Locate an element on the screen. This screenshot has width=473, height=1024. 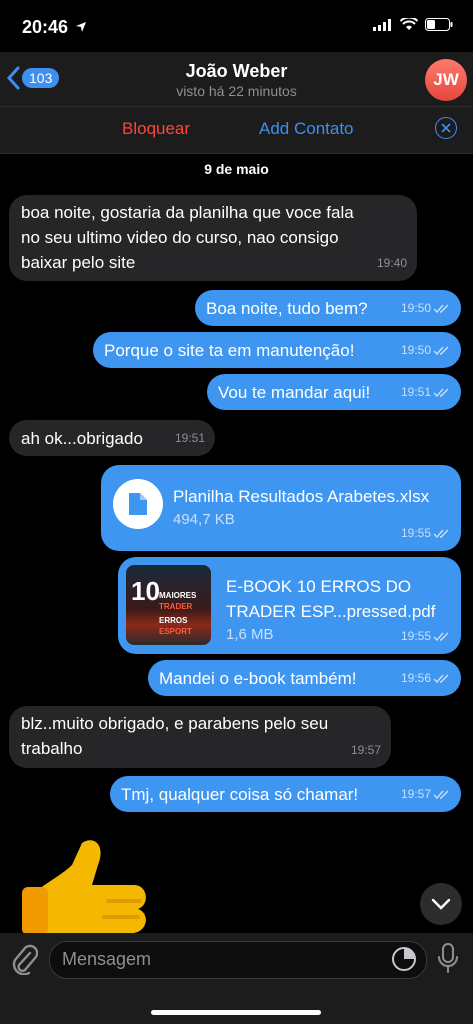
file-name-line-2: TRADER ESP...pressed.pdf is located at coordinates (331, 611).